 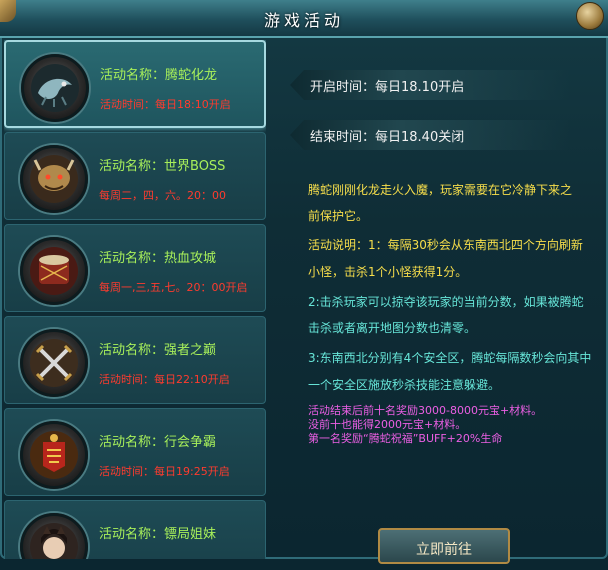 I want to click on rule3-line-2: 一个安全区施放秒杀技能注意躲避。, so click(x=404, y=385).